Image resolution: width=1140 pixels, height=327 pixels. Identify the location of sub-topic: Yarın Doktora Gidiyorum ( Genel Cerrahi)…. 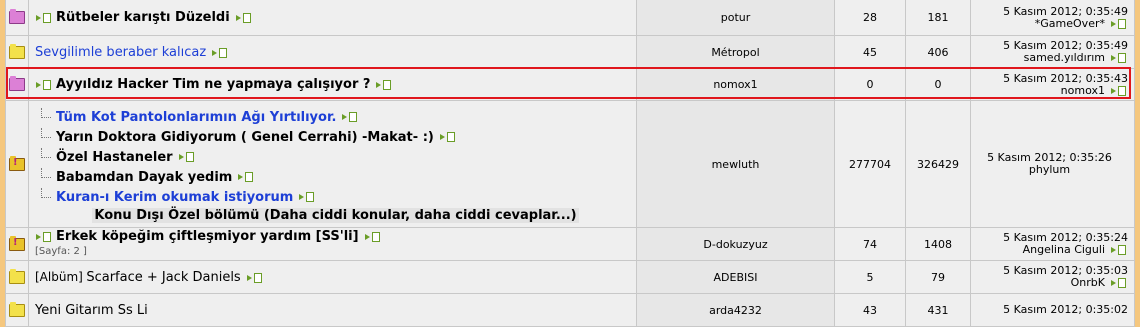
(335, 137).